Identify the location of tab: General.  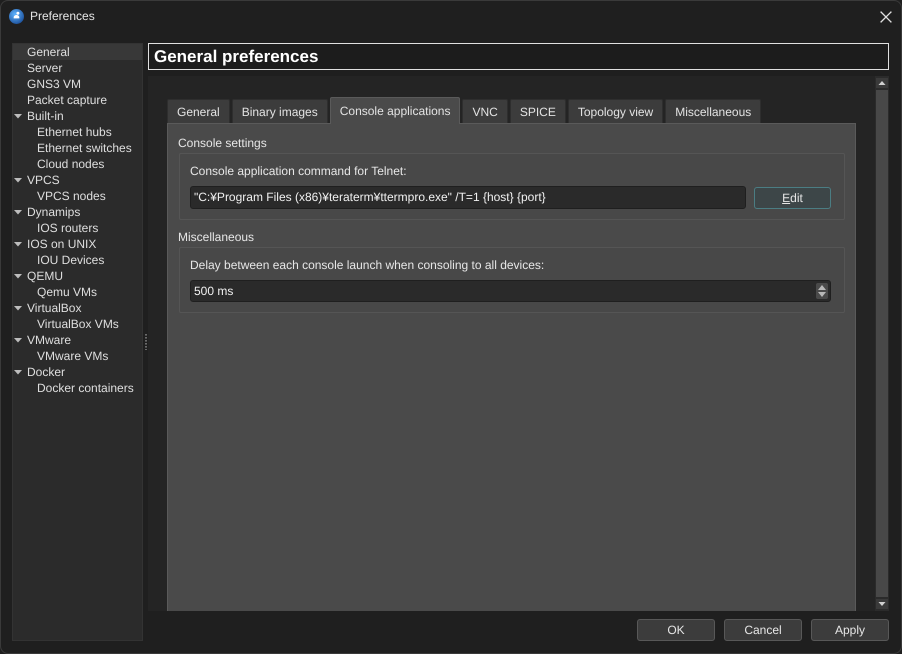
(198, 111).